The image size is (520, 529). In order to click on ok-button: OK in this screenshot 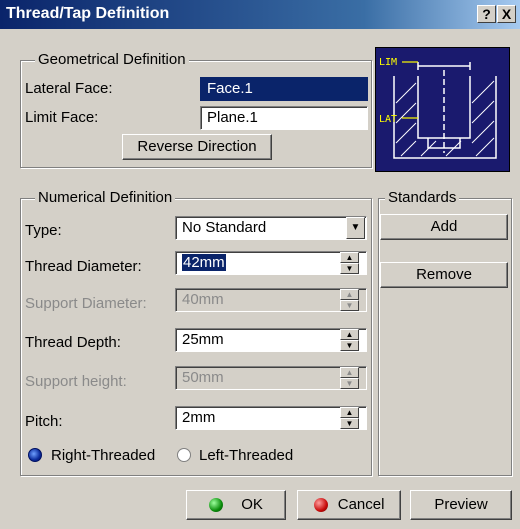, I will do `click(236, 505)`.